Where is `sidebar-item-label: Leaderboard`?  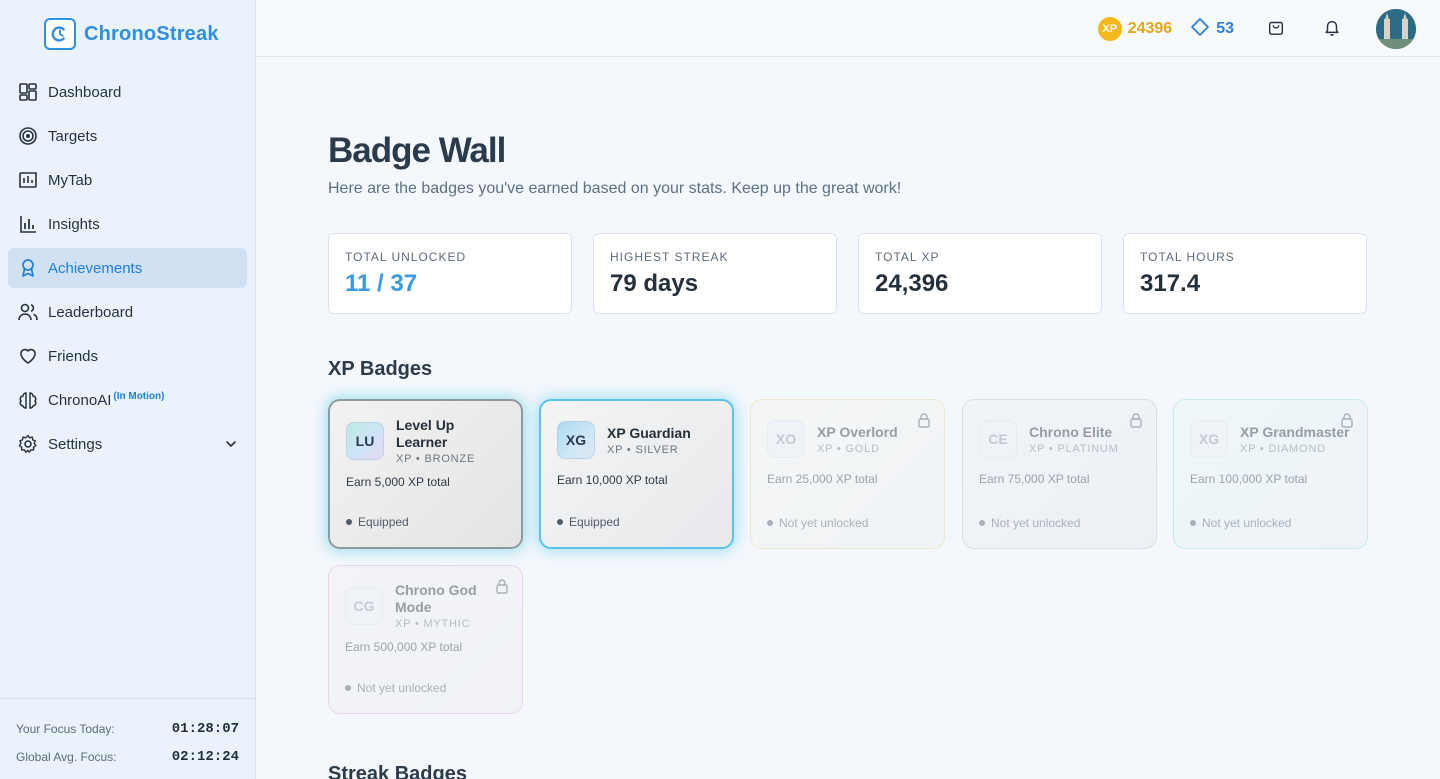 sidebar-item-label: Leaderboard is located at coordinates (91, 312).